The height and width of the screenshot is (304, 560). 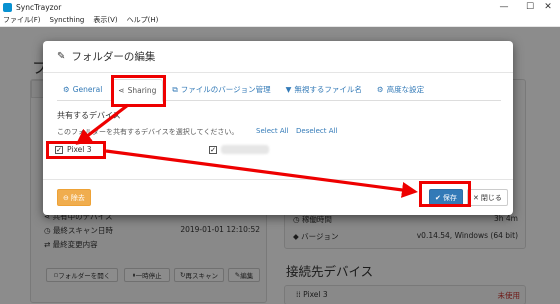 What do you see at coordinates (143, 20) in the screenshot?
I see `menu-help: ヘルプ(H)` at bounding box center [143, 20].